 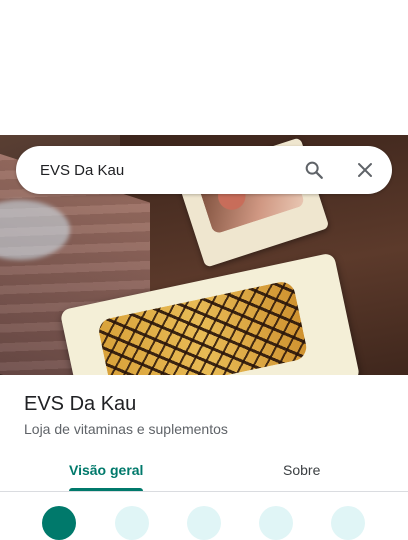 What do you see at coordinates (204, 470) in the screenshot?
I see `tab-bar: Visão geral Sobre` at bounding box center [204, 470].